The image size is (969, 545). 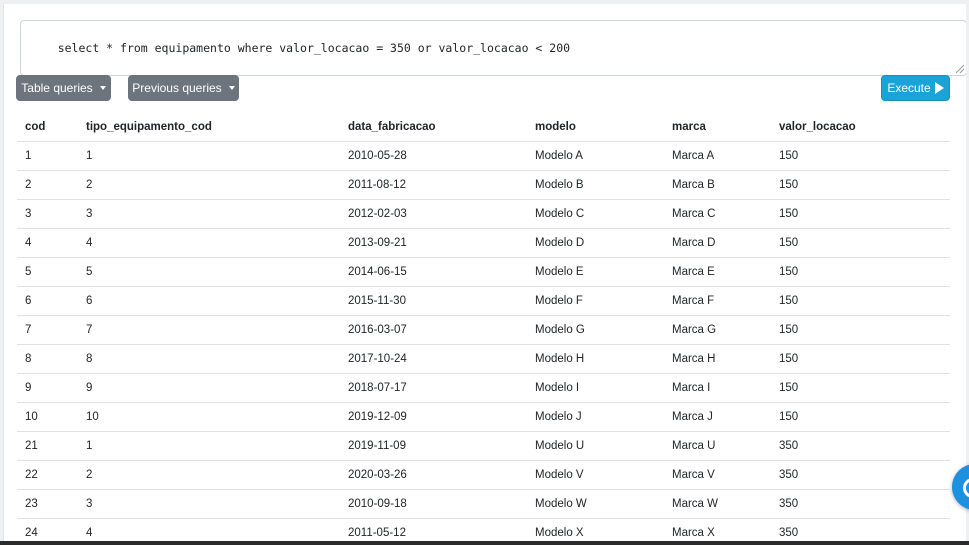 What do you see at coordinates (47, 388) in the screenshot?
I see `cell-cod: 9` at bounding box center [47, 388].